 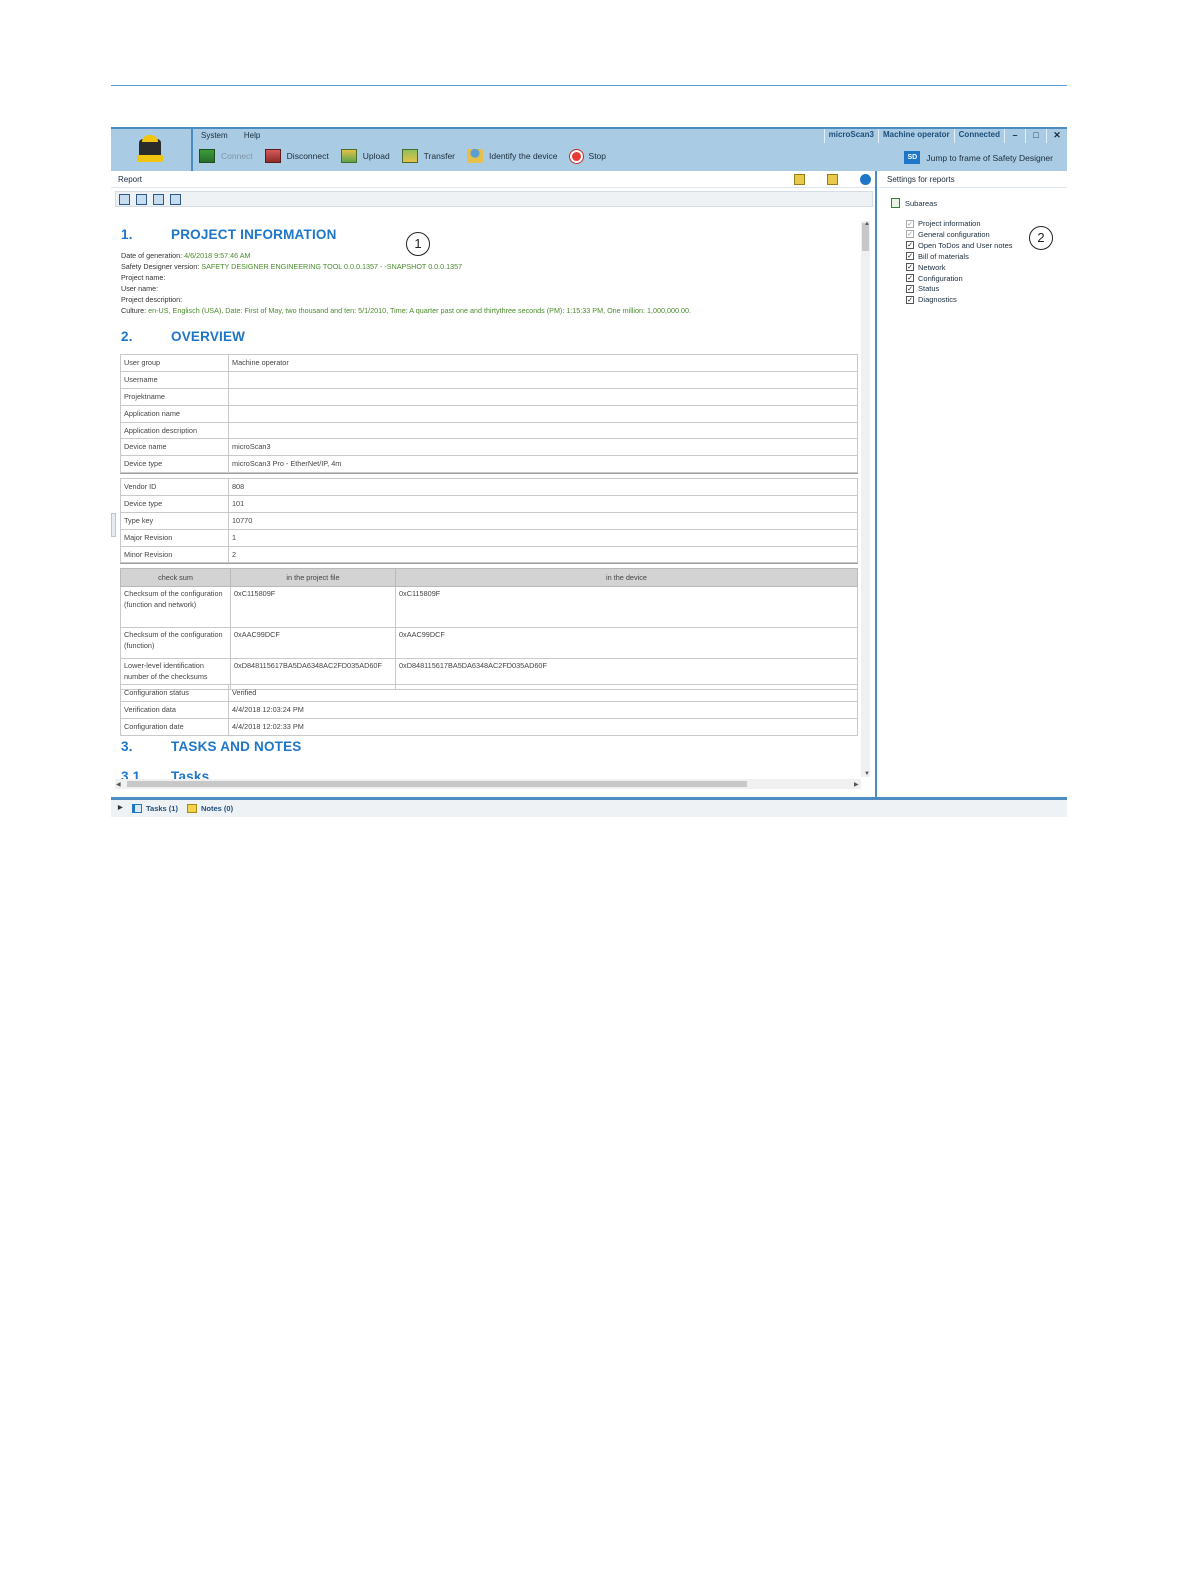 I want to click on subarea-checkbox-item: ✓ Diagnostics, so click(x=931, y=299).